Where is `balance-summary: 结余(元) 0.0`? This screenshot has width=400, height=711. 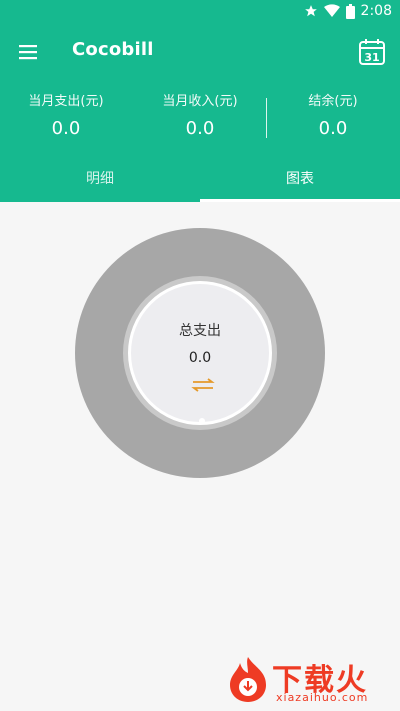
balance-summary: 结余(元) 0.0 is located at coordinates (333, 114).